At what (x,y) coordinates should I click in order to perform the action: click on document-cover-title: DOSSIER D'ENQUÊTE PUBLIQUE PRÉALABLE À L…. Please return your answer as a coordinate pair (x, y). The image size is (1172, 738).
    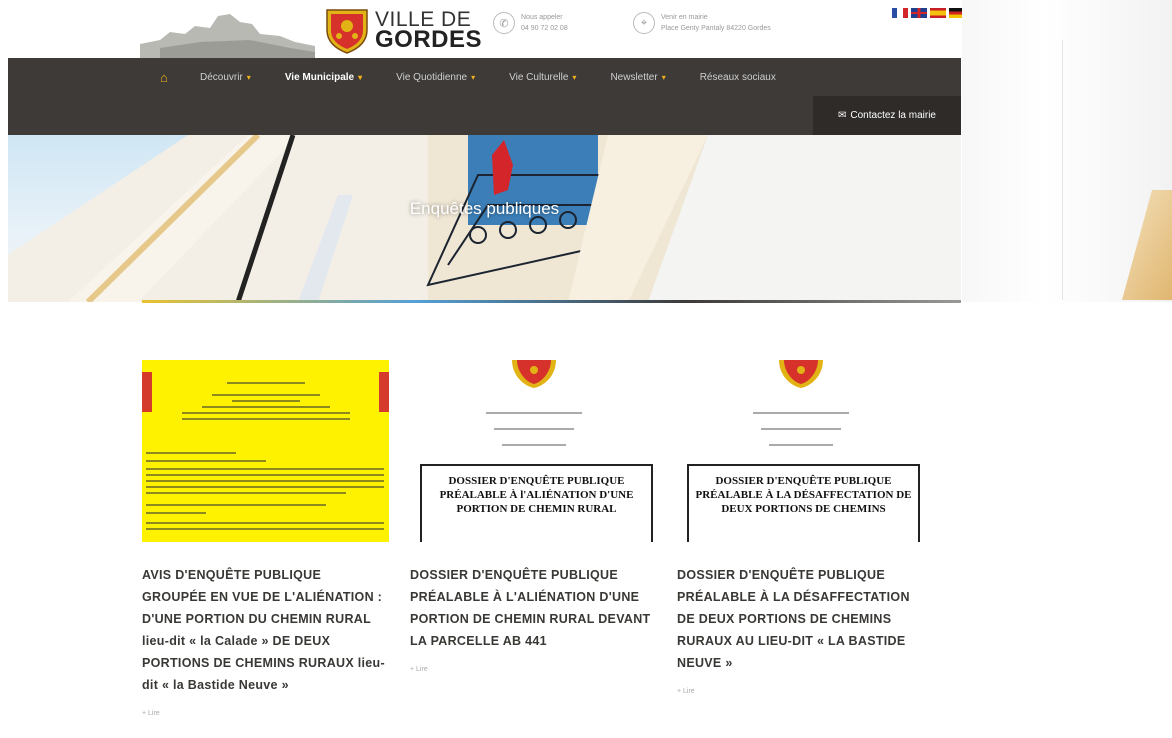
    Looking at the image, I should click on (803, 503).